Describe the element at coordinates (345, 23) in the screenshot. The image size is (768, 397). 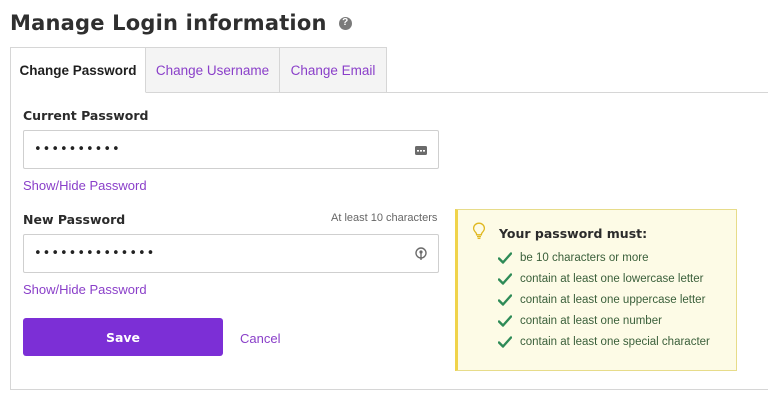
I see `help-circle-icon: ?` at that location.